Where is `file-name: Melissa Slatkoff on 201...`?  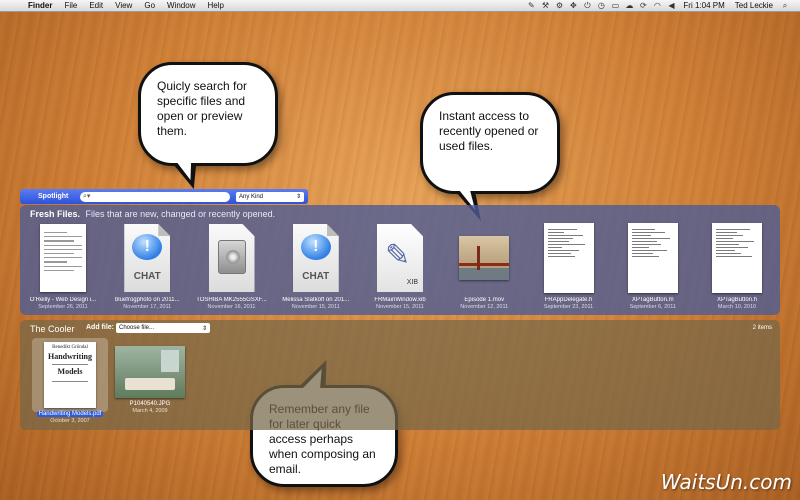 file-name: Melissa Slatkoff on 201... is located at coordinates (316, 300).